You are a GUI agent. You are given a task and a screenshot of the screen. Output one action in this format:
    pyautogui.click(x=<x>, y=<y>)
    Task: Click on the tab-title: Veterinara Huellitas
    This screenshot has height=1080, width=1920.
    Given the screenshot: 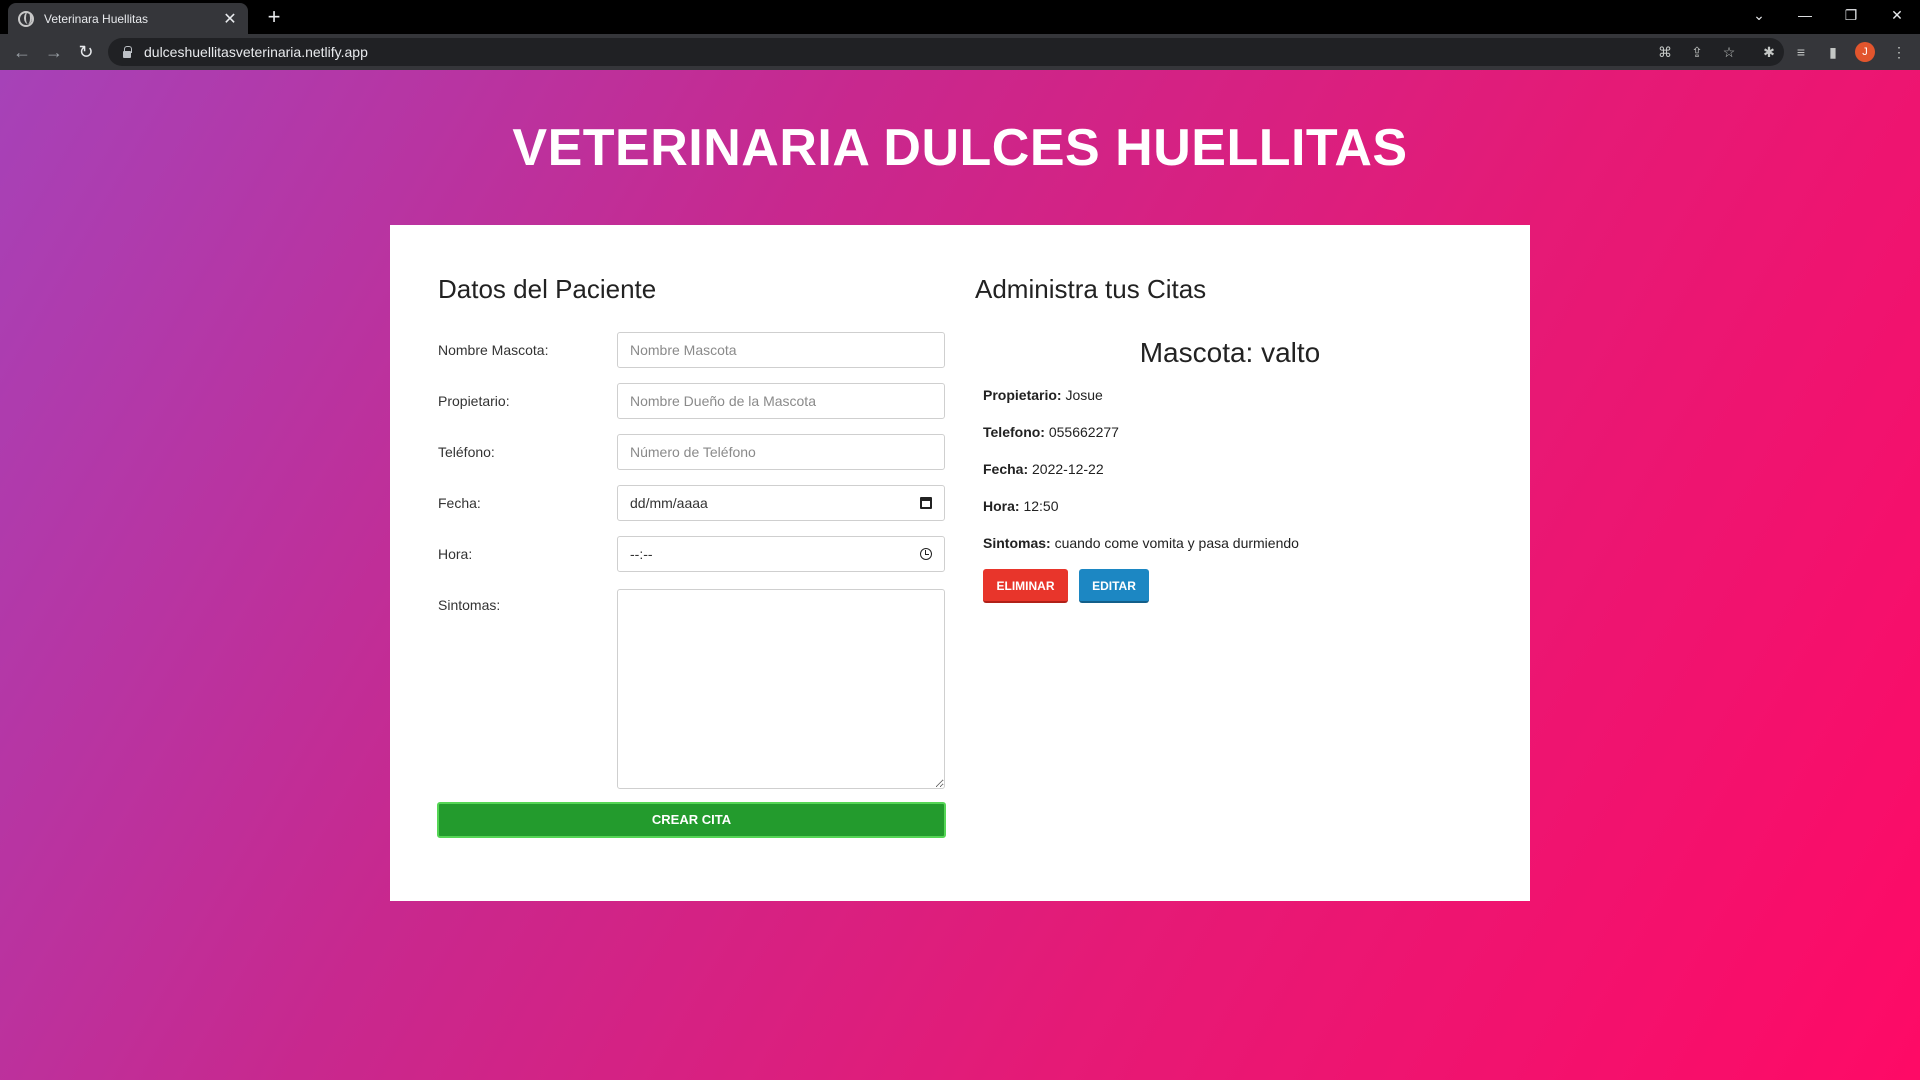 What is the action you would take?
    pyautogui.click(x=96, y=18)
    